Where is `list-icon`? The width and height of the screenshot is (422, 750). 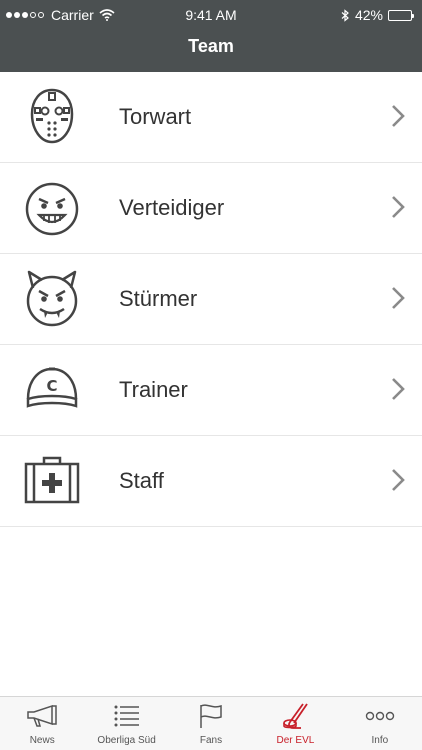
list-icon is located at coordinates (126, 716).